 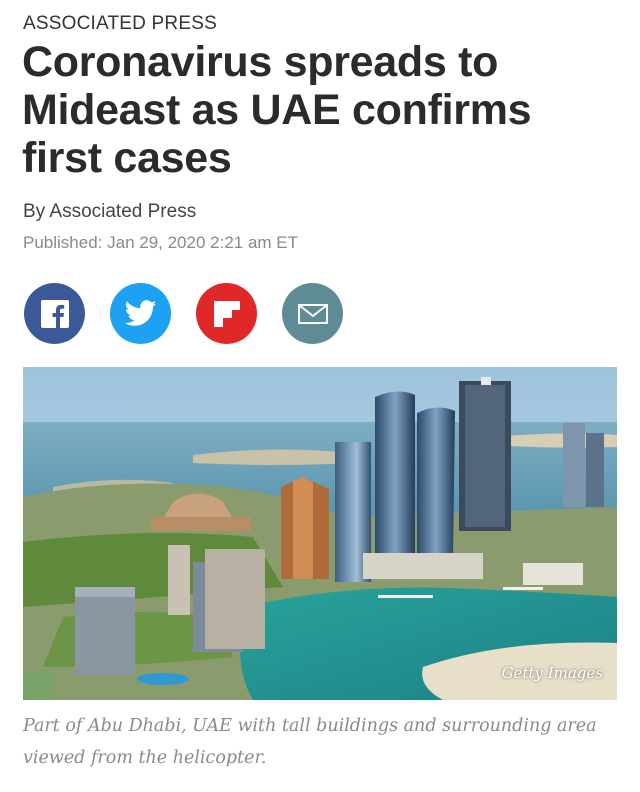 I want to click on flipboard-icon, so click(x=226, y=313).